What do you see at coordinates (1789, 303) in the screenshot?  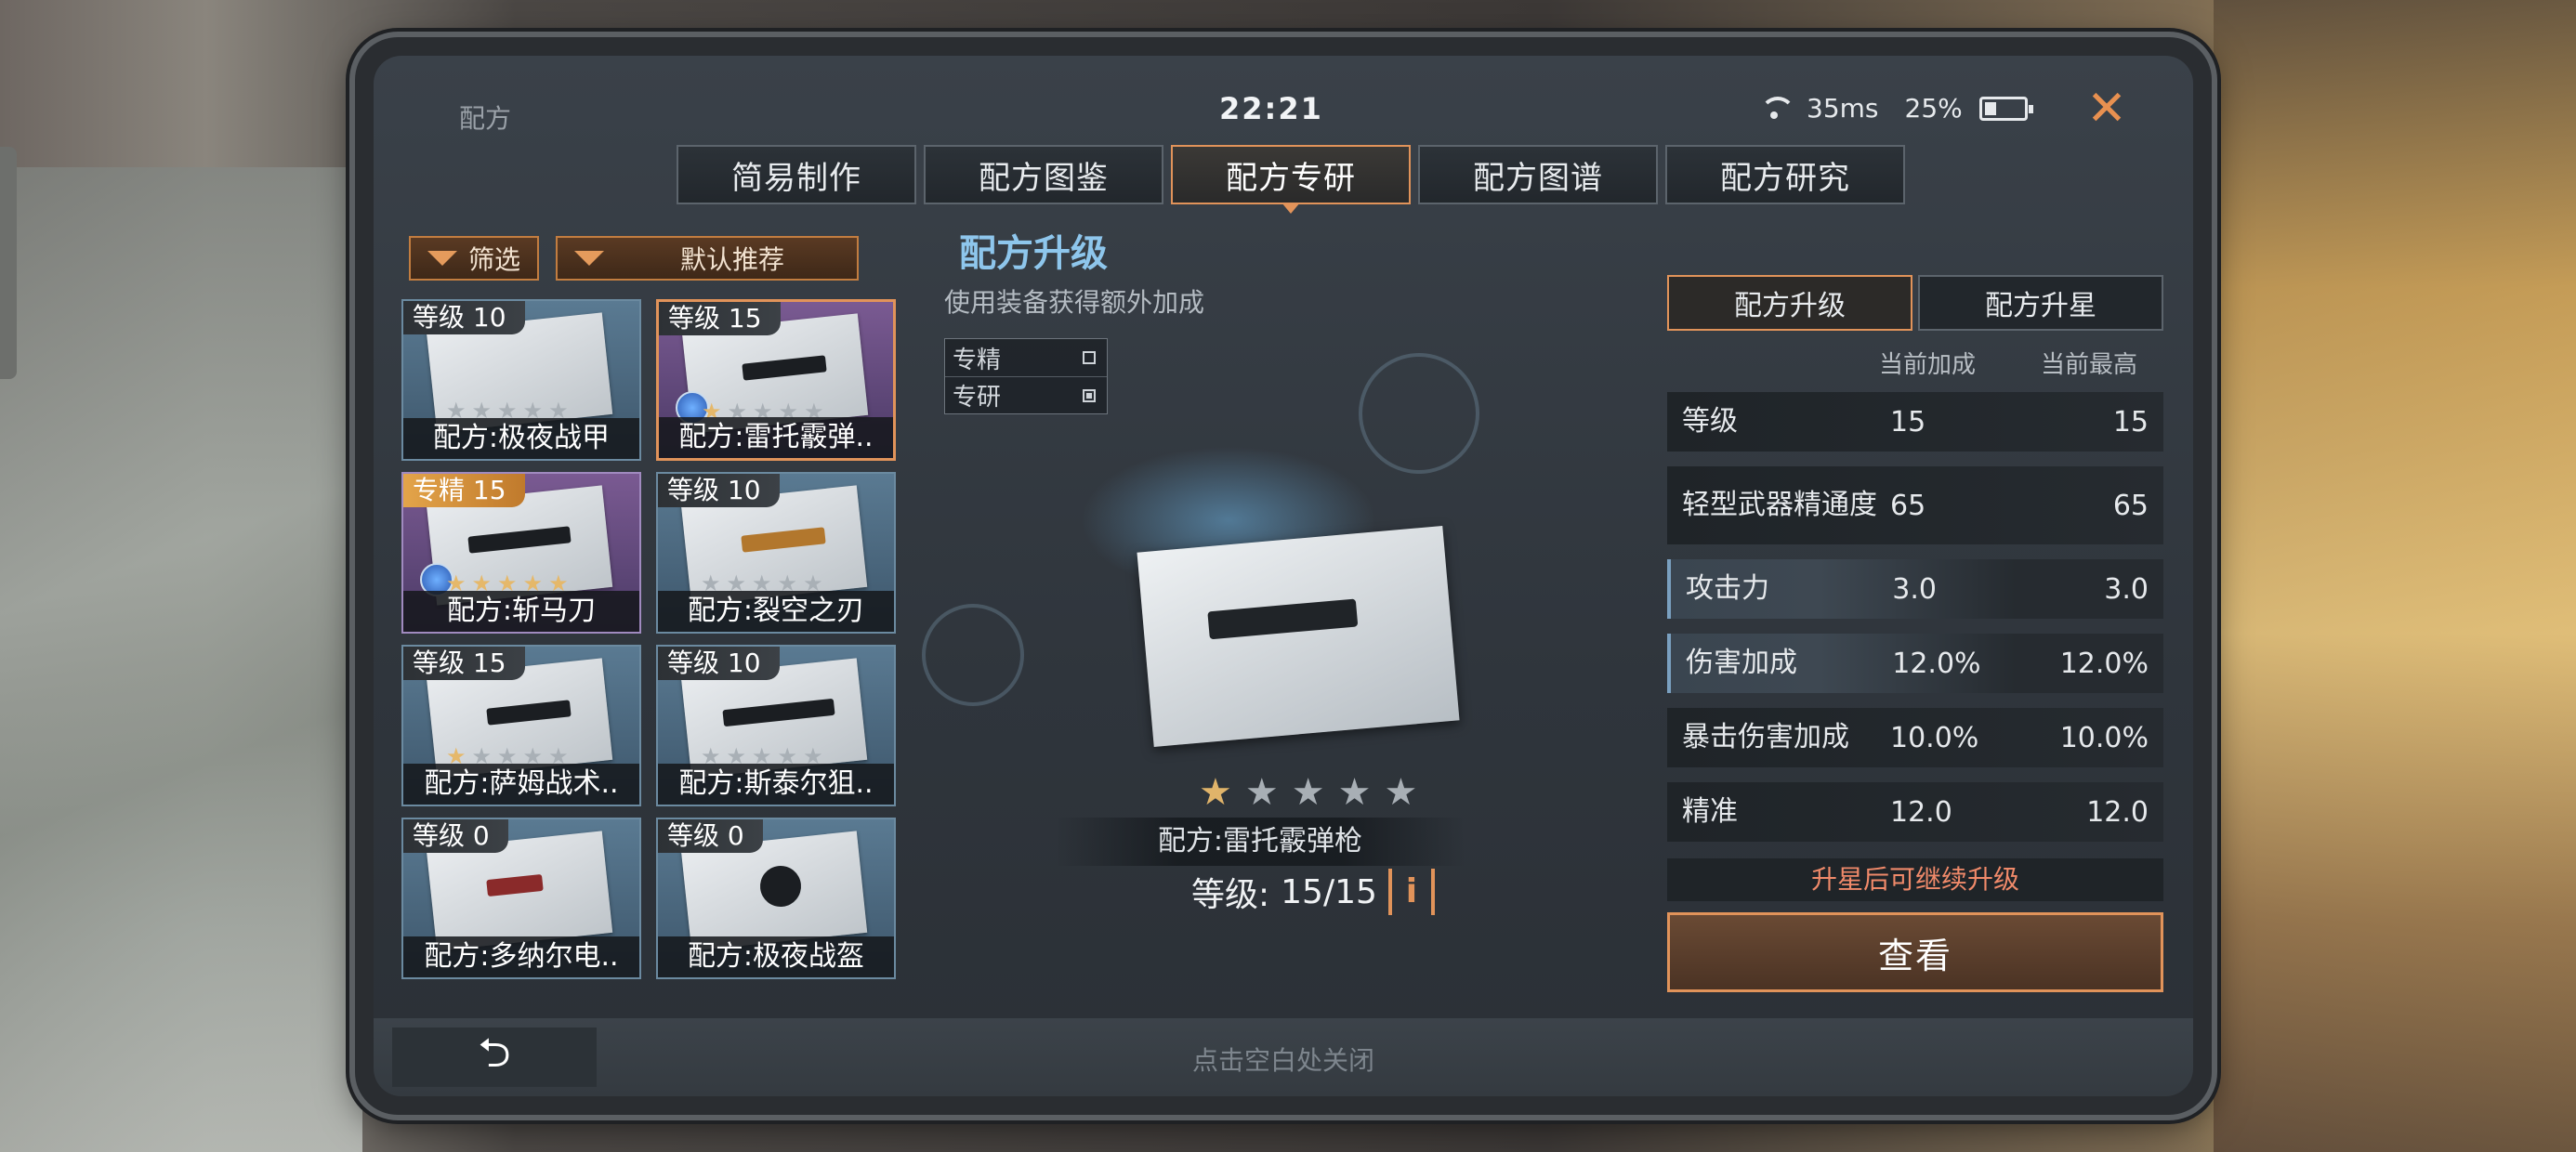 I see `tab-upgrade: 配方升级` at bounding box center [1789, 303].